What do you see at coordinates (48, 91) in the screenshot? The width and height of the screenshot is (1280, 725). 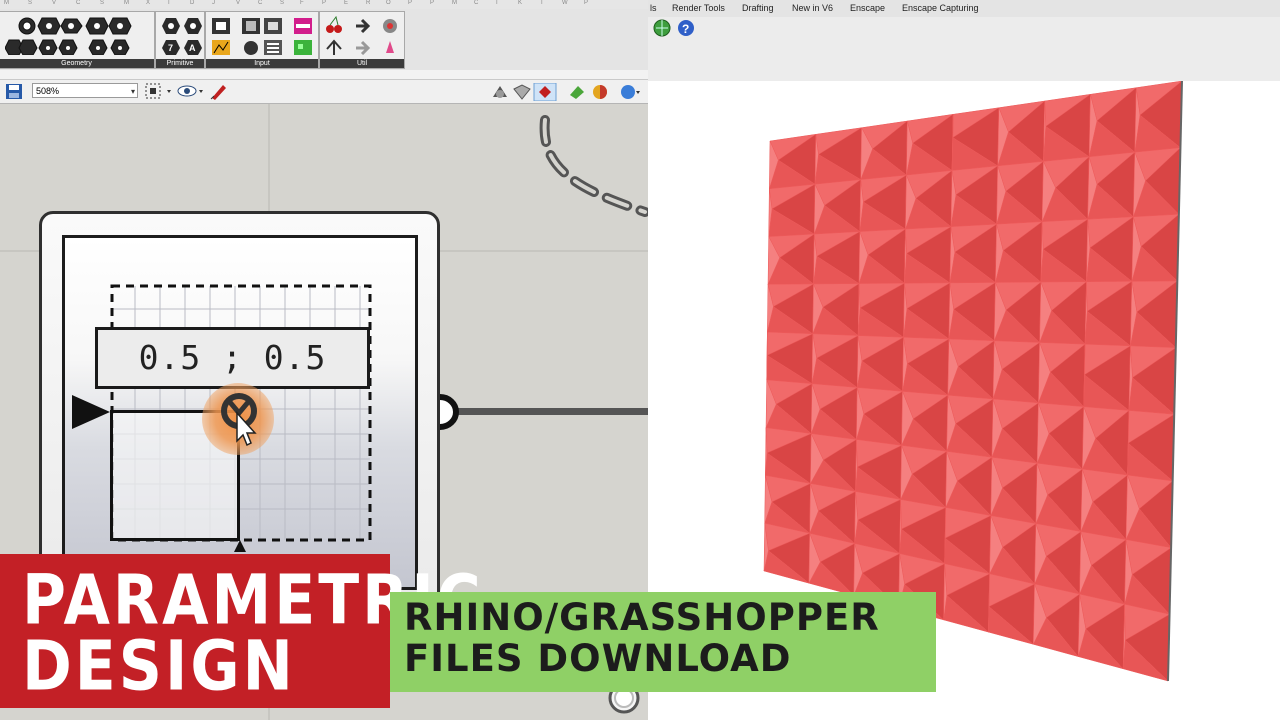 I see `zoom-level-value: 508%` at bounding box center [48, 91].